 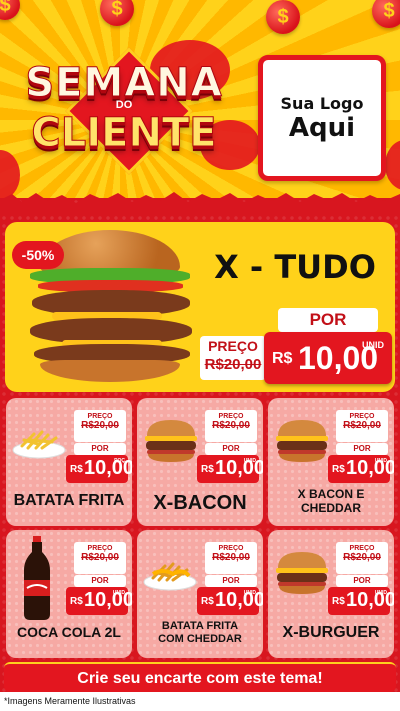 I want to click on product-name: BATATA FRITA, so click(x=69, y=500).